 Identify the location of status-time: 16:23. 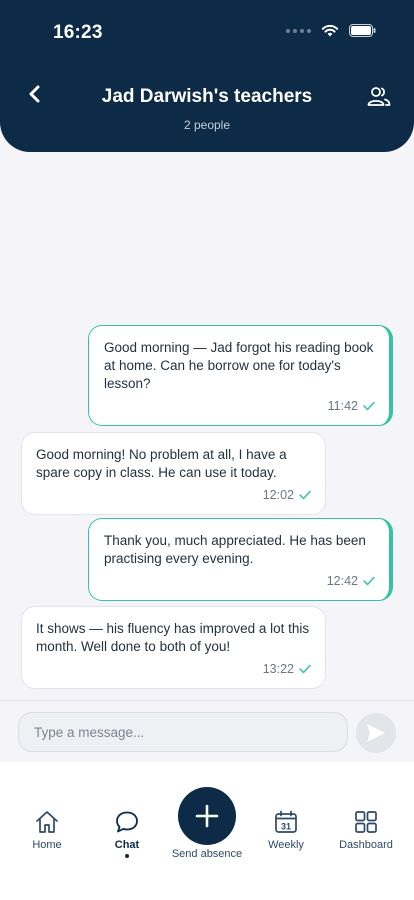
(78, 32).